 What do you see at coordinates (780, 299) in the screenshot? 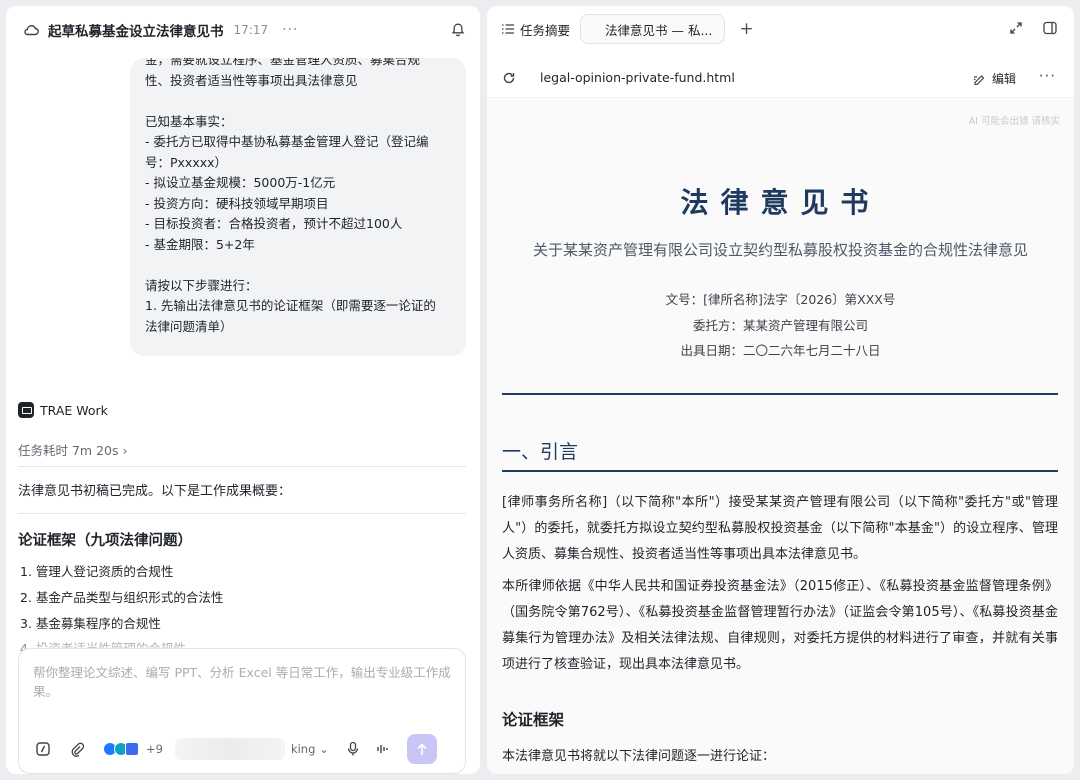
I see `doc-number: 文号：[律所名称]法字〔2026〕第XXX号` at bounding box center [780, 299].